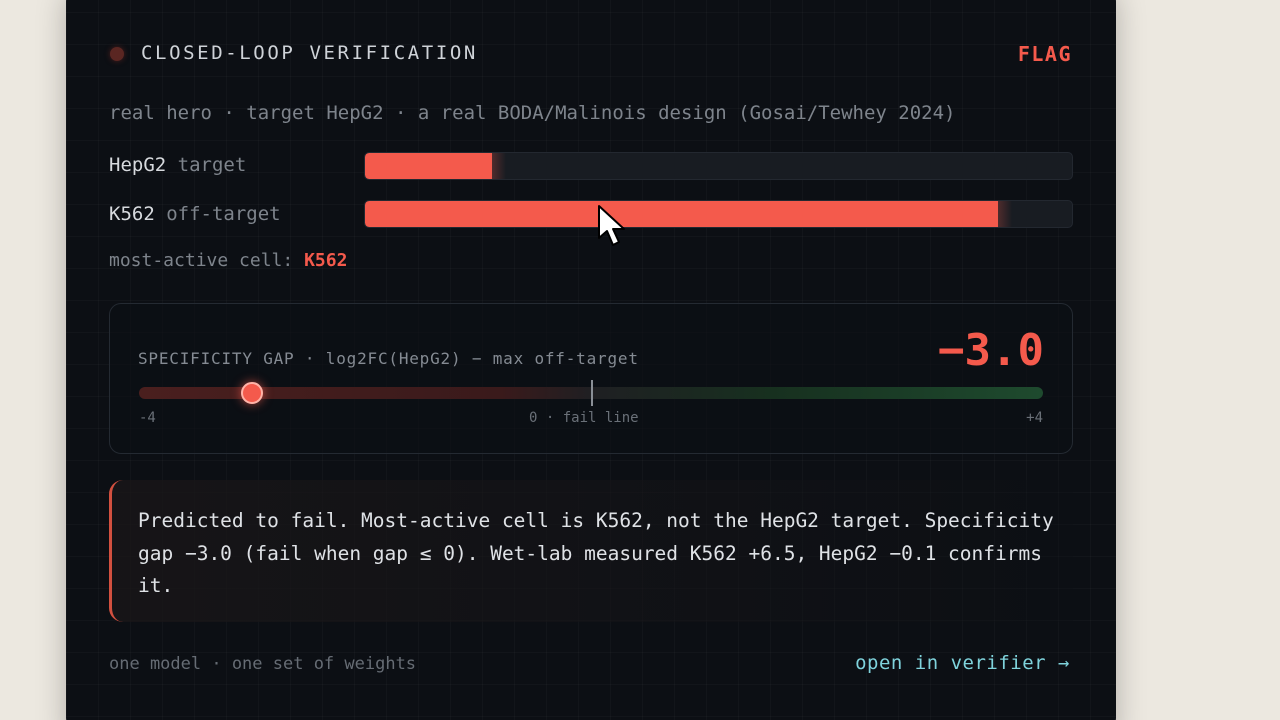  I want to click on scale-max-label: +4, so click(1034, 418).